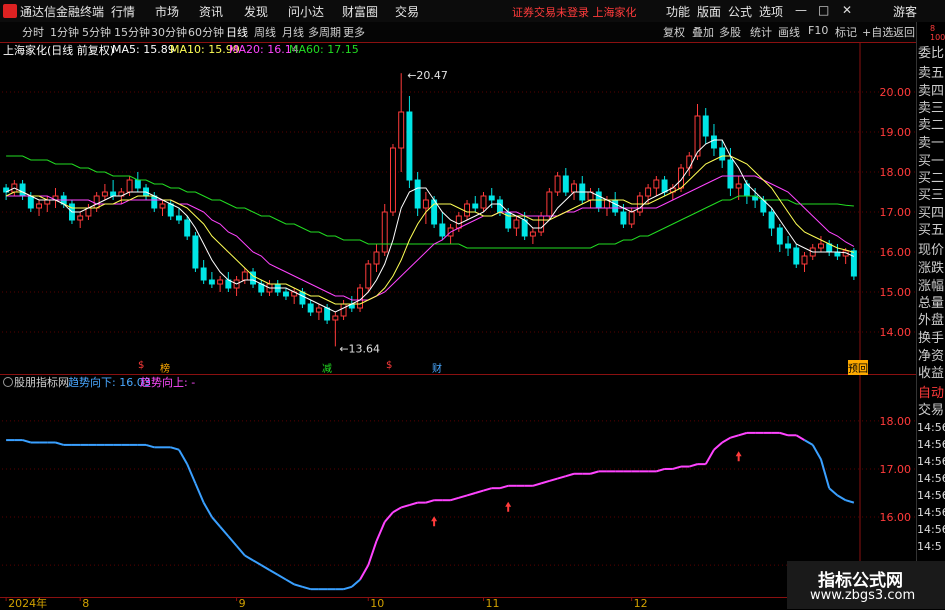 This screenshot has height=610, width=945. What do you see at coordinates (931, 410) in the screenshot?
I see `panel-item: 交易` at bounding box center [931, 410].